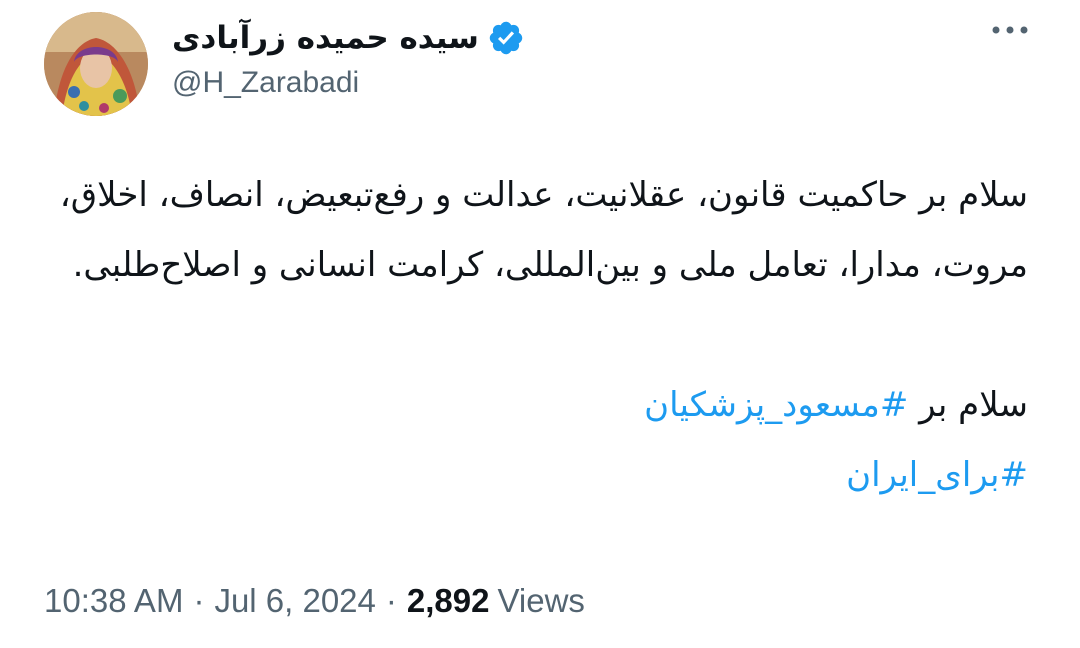 This screenshot has width=1080, height=648. I want to click on tweet-date: Jul 6, 2024, so click(294, 601).